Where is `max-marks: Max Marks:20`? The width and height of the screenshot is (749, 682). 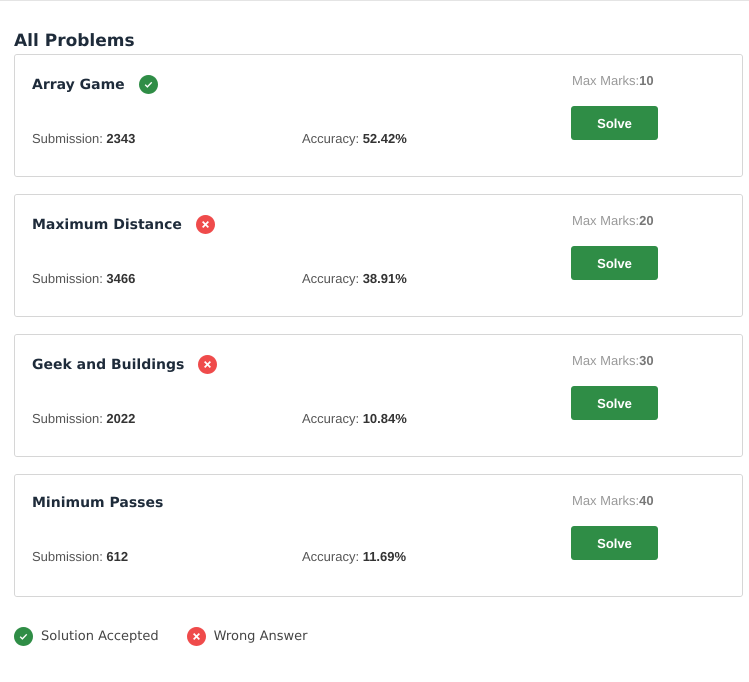
max-marks: Max Marks:20 is located at coordinates (613, 220).